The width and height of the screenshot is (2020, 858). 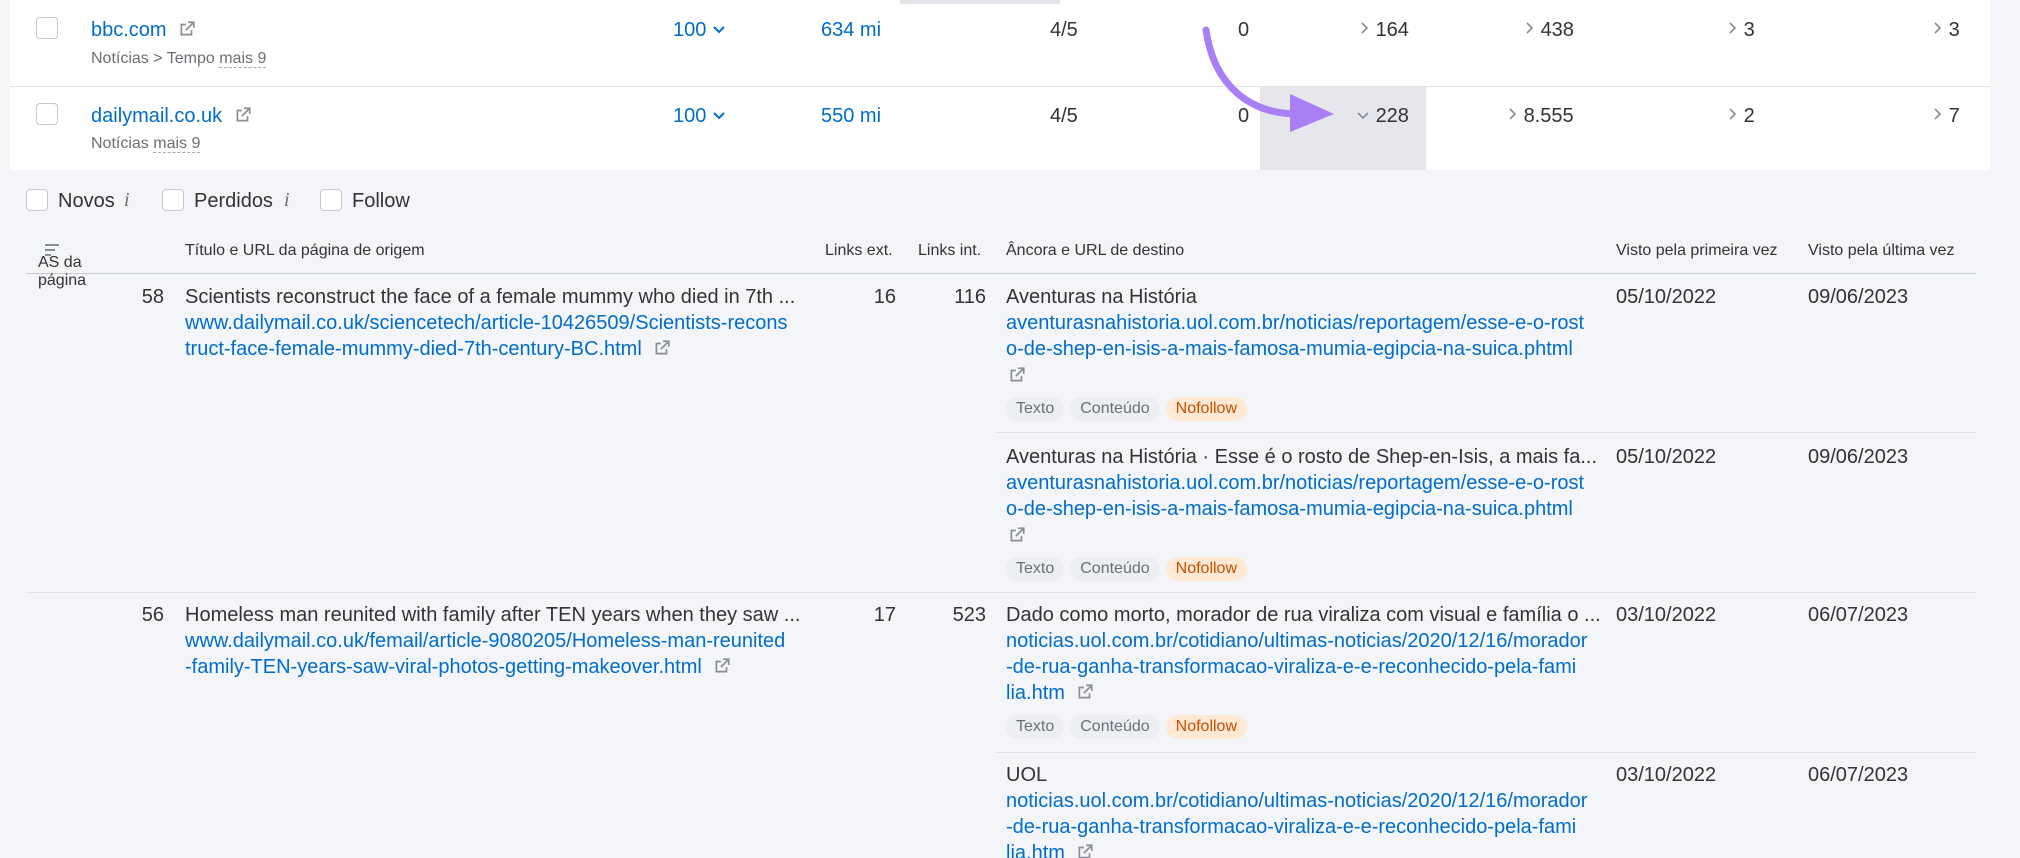 What do you see at coordinates (1946, 30) in the screenshot?
I see `expand-cell-4: 3` at bounding box center [1946, 30].